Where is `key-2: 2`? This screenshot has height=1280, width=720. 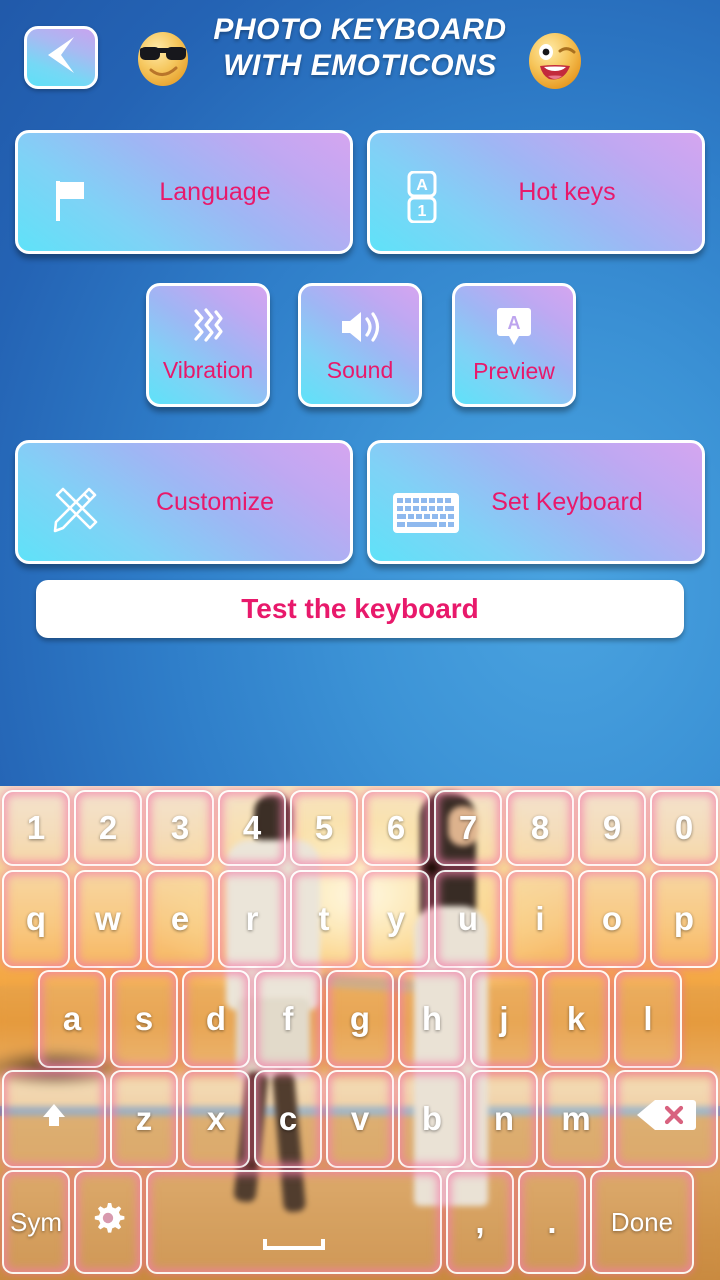
key-2: 2 is located at coordinates (108, 828).